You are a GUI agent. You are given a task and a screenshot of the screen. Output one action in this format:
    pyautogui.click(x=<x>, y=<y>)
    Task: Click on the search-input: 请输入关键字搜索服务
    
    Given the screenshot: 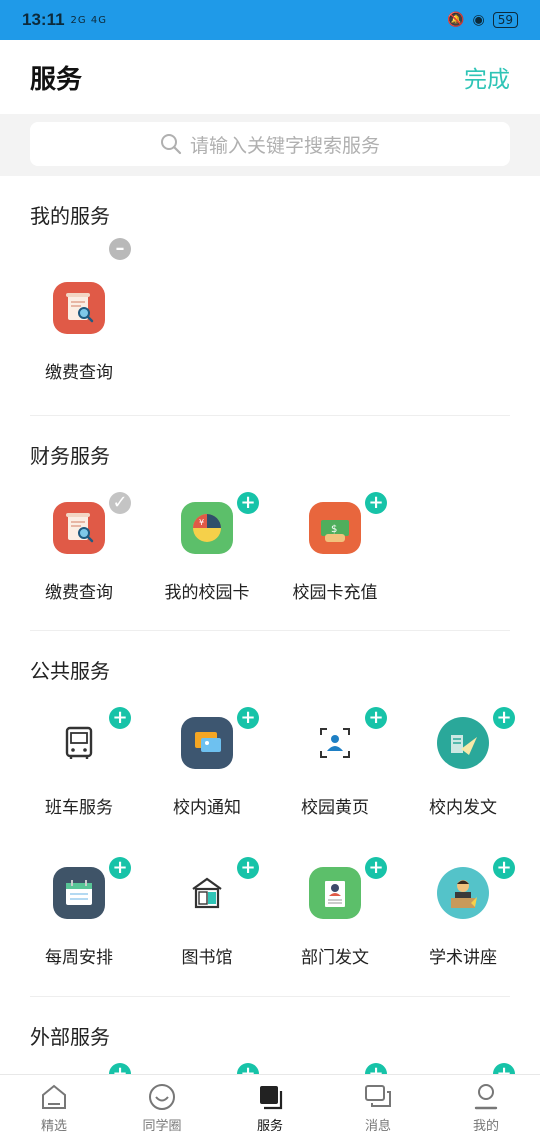 What is the action you would take?
    pyautogui.click(x=270, y=144)
    